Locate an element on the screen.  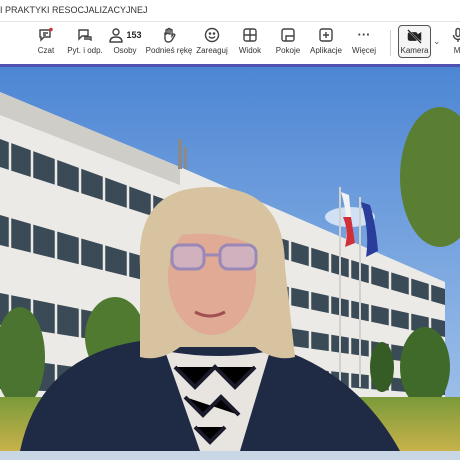
qa-label: Pyt. i odp. is located at coordinates (85, 50).